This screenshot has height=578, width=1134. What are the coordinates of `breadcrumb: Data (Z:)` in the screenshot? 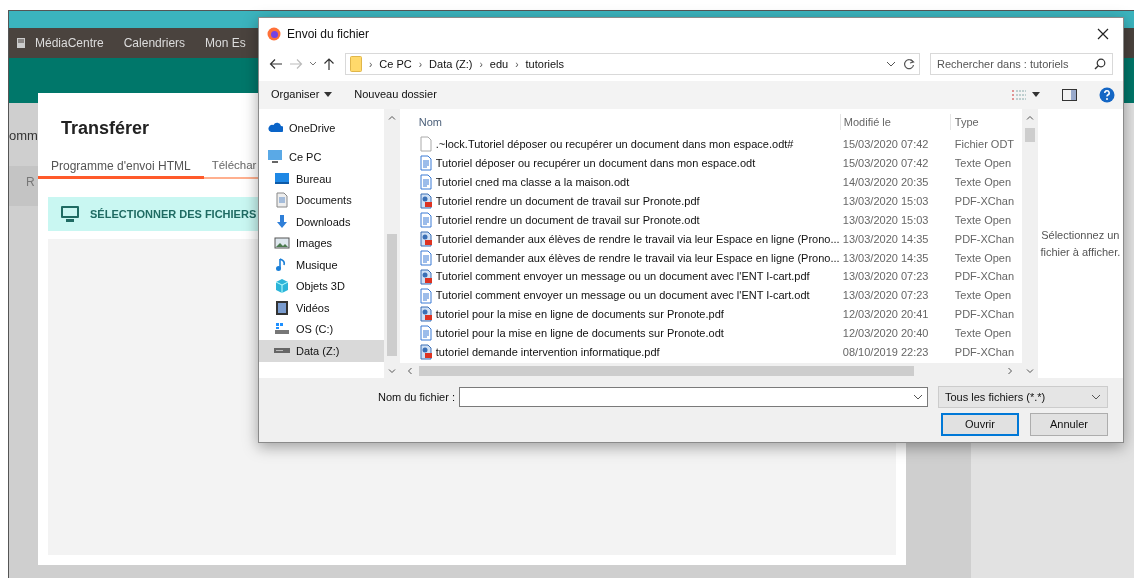 It's located at (451, 64).